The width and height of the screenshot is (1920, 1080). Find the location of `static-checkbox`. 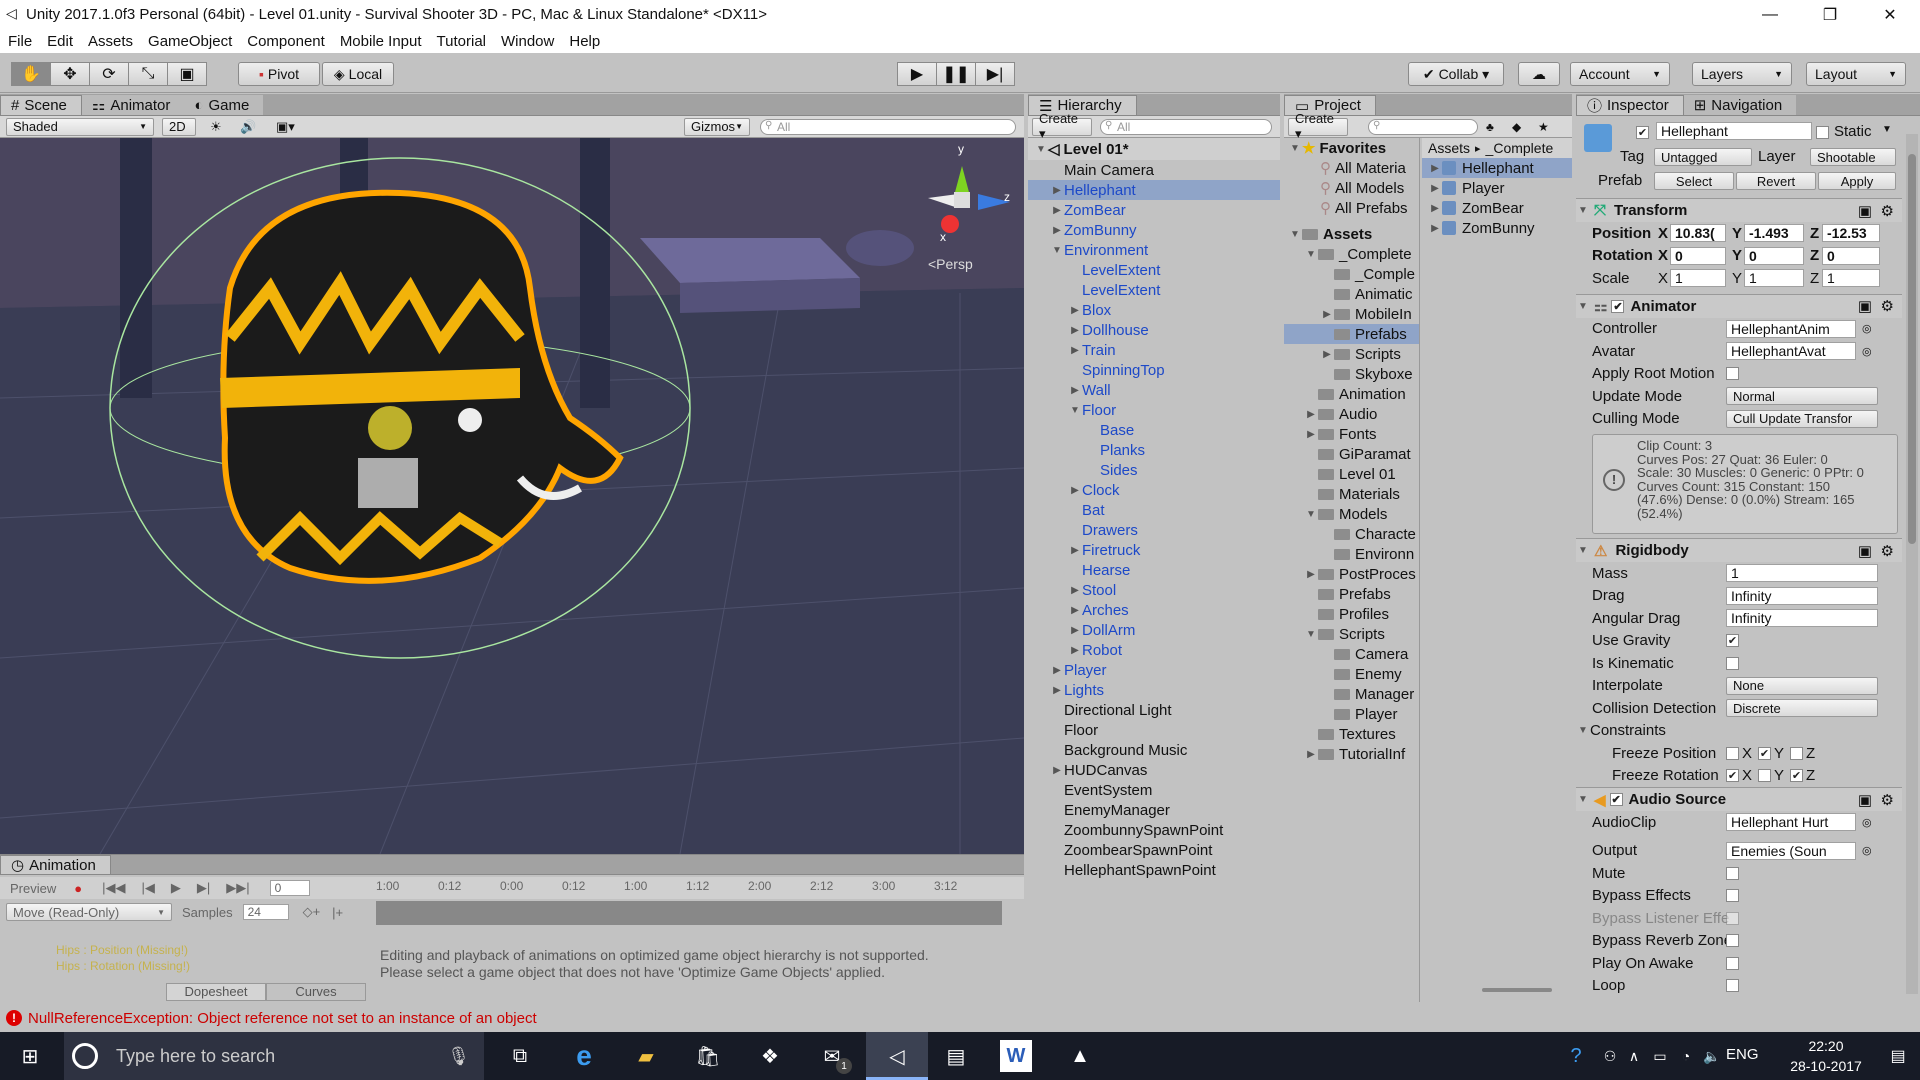

static-checkbox is located at coordinates (1822, 132).